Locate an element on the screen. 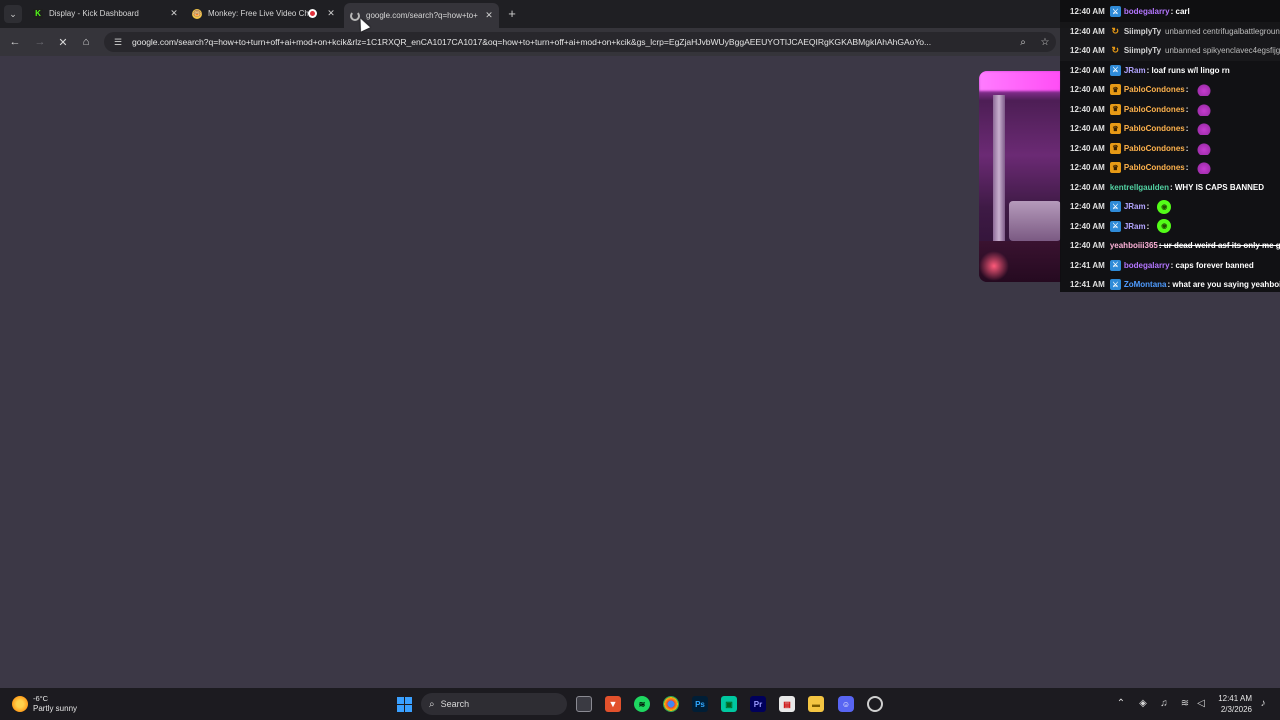 Image resolution: width=1280 pixels, height=720 pixels. discord-icon: ☺ is located at coordinates (846, 704).